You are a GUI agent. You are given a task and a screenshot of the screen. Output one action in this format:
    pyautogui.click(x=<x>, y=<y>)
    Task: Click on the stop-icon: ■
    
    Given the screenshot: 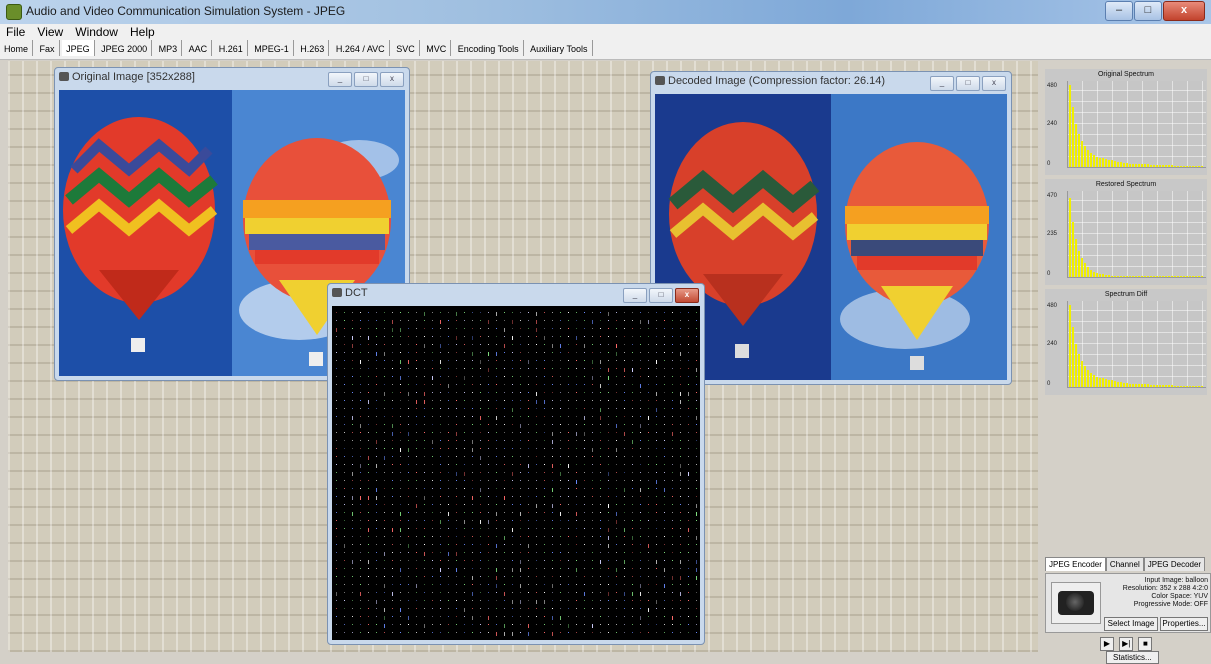 What is the action you would take?
    pyautogui.click(x=1145, y=644)
    